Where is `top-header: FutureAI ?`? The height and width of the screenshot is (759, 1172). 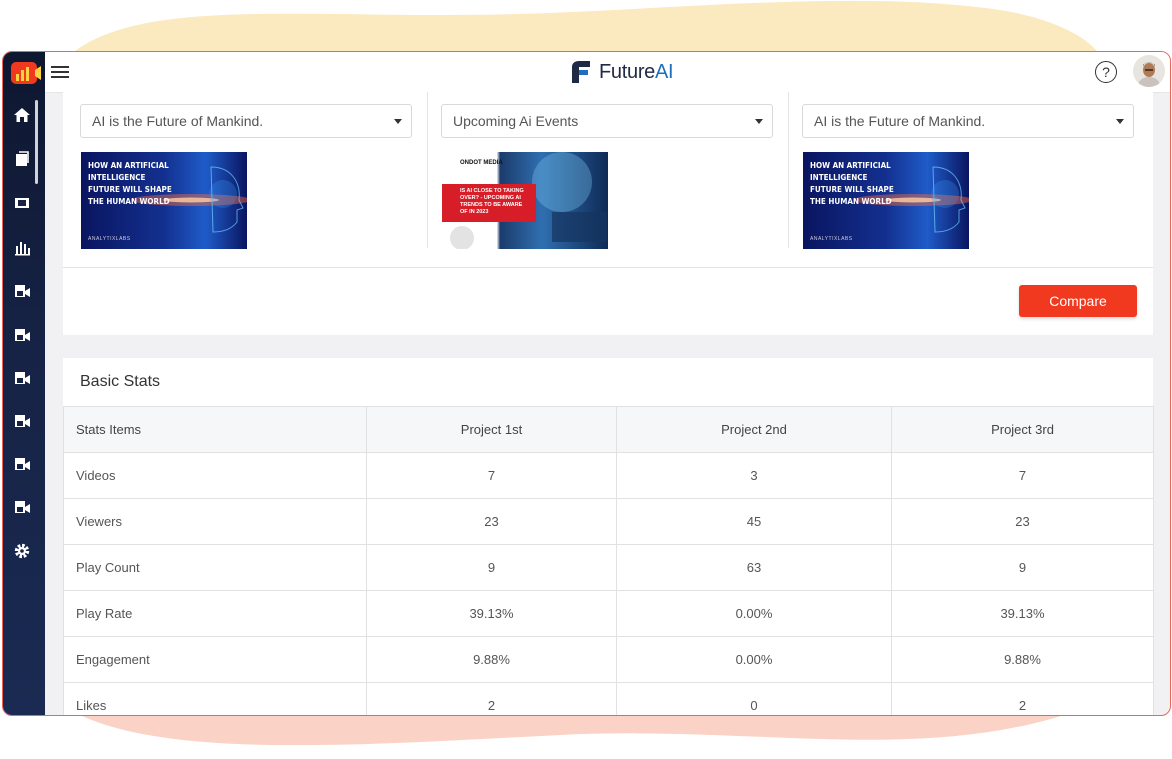 top-header: FutureAI ? is located at coordinates (607, 72).